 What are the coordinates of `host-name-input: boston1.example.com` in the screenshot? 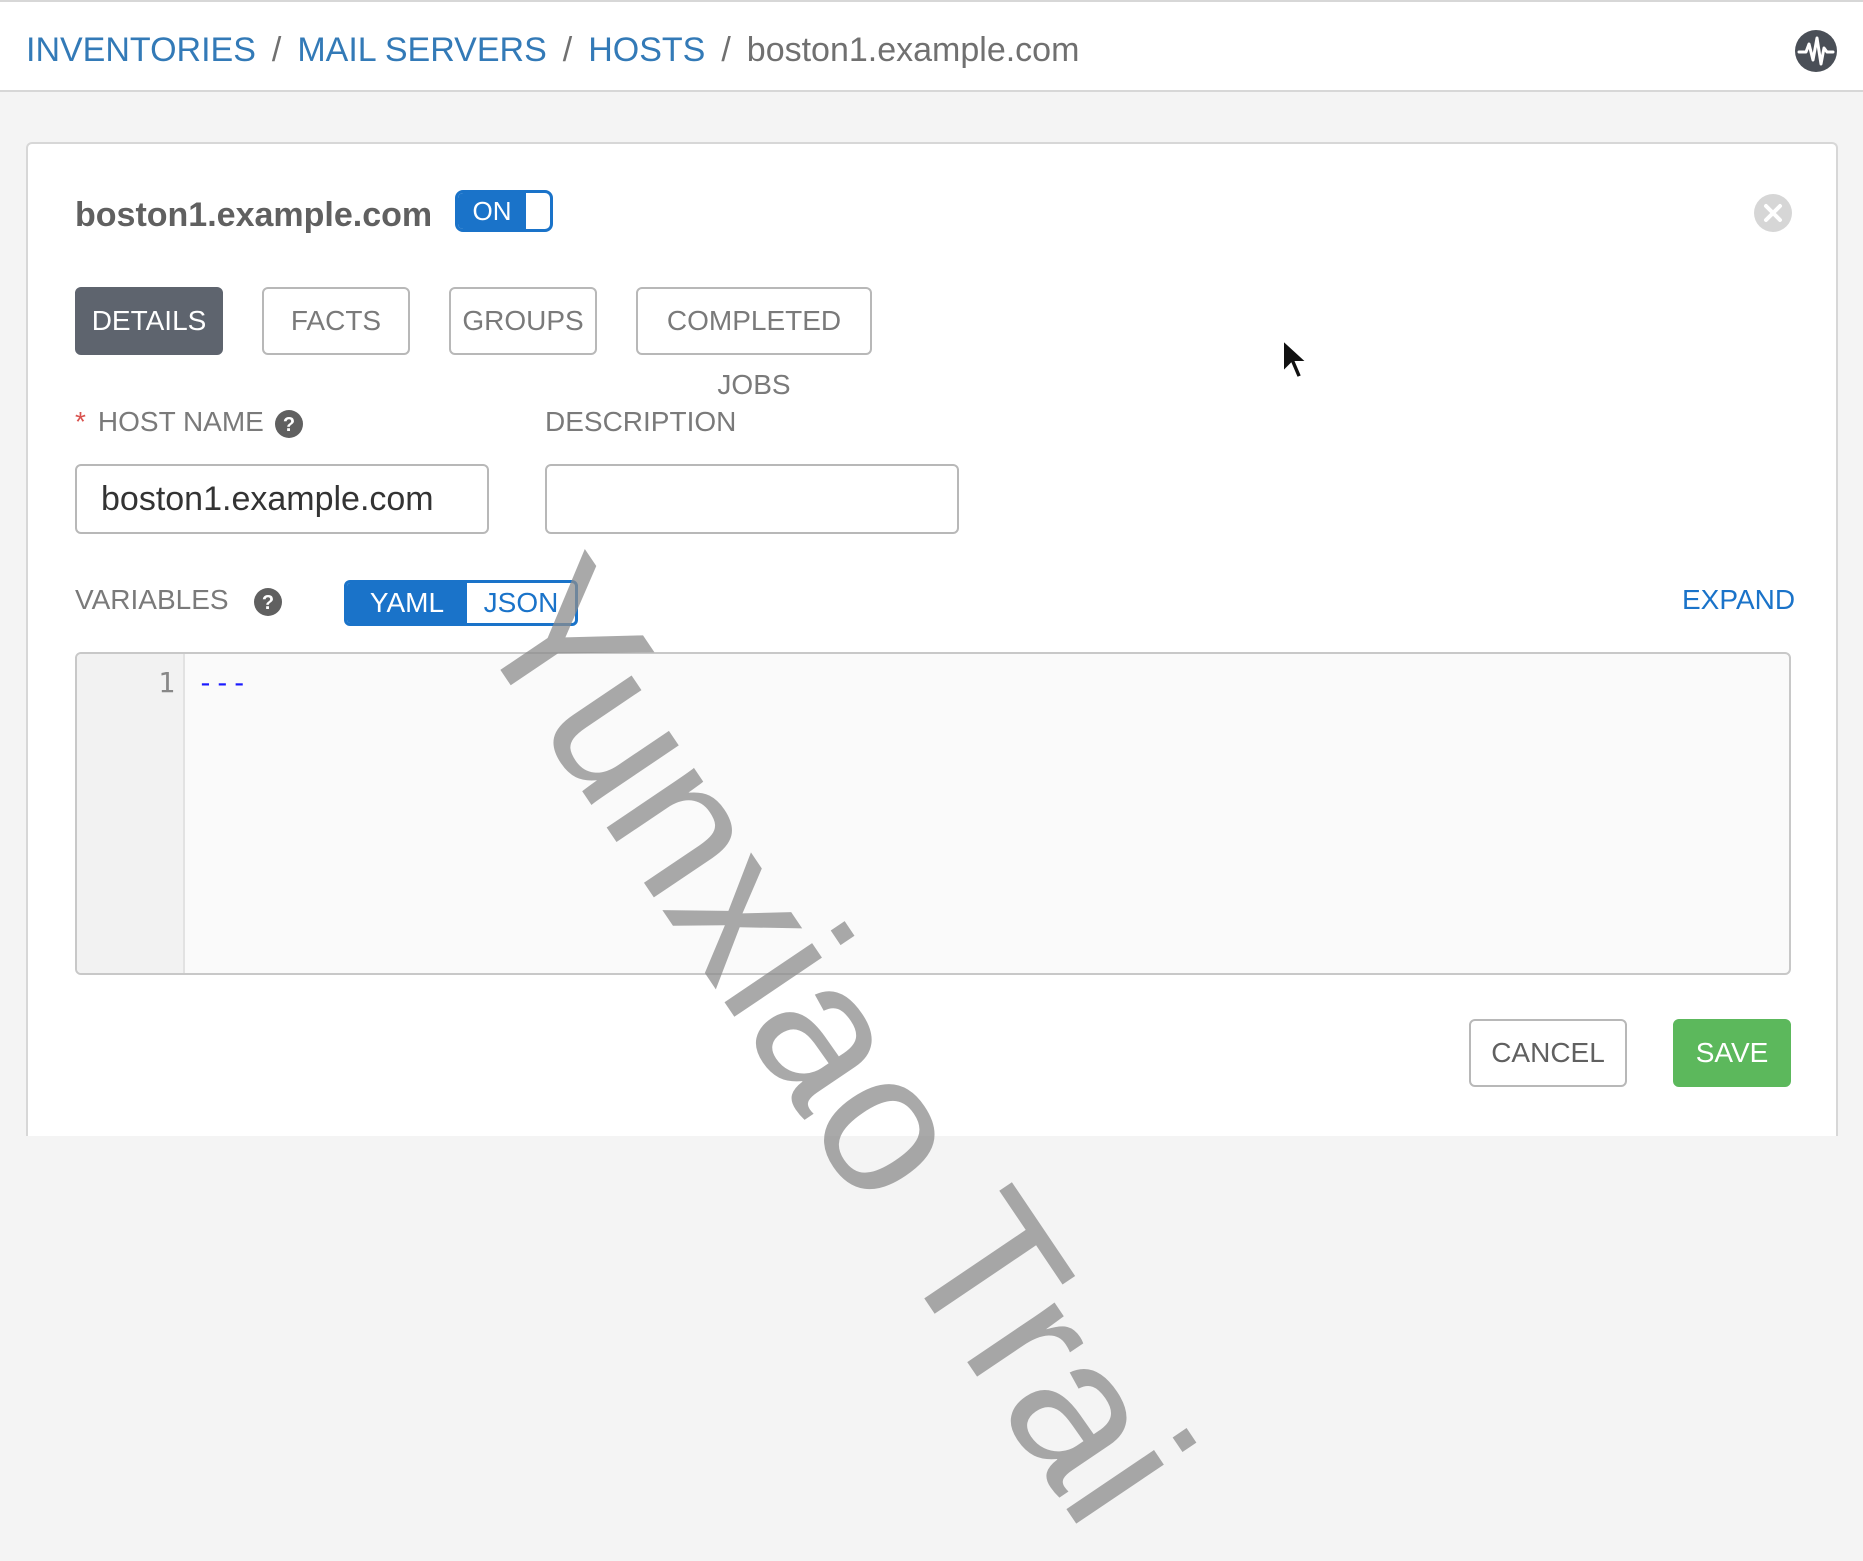 It's located at (282, 499).